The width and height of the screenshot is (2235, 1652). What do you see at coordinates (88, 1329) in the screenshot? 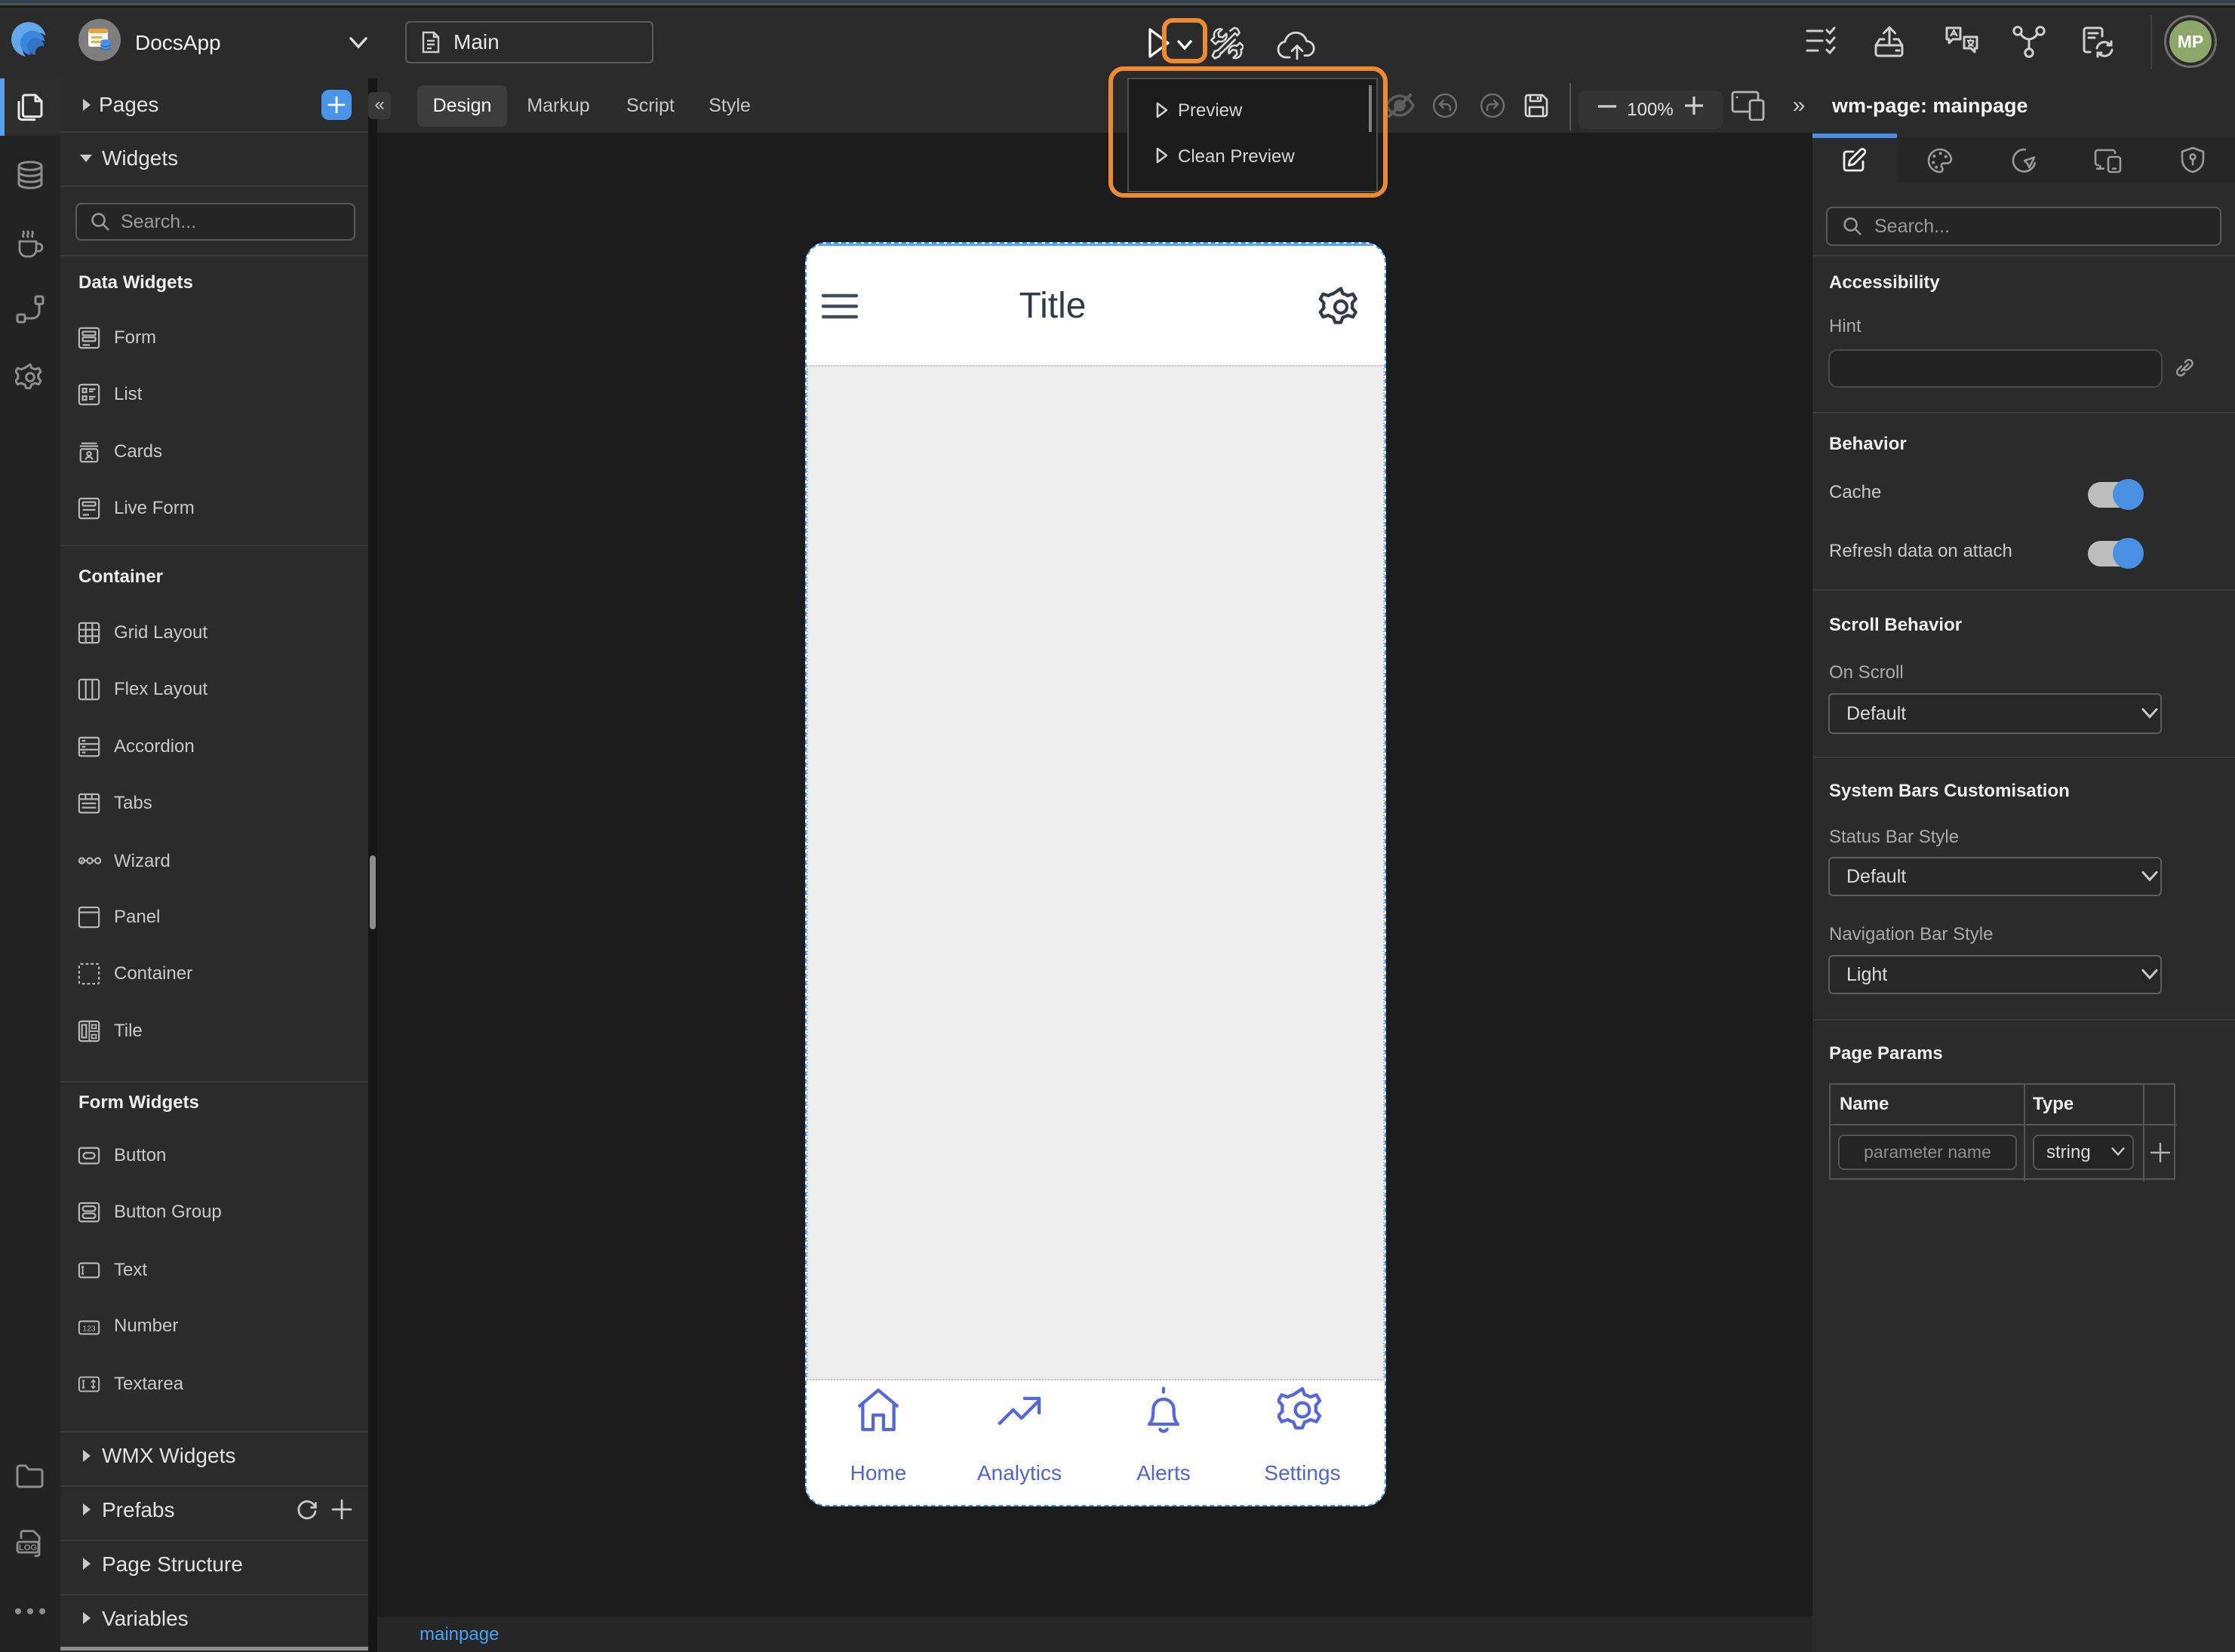
I see `svg-text: 123` at bounding box center [88, 1329].